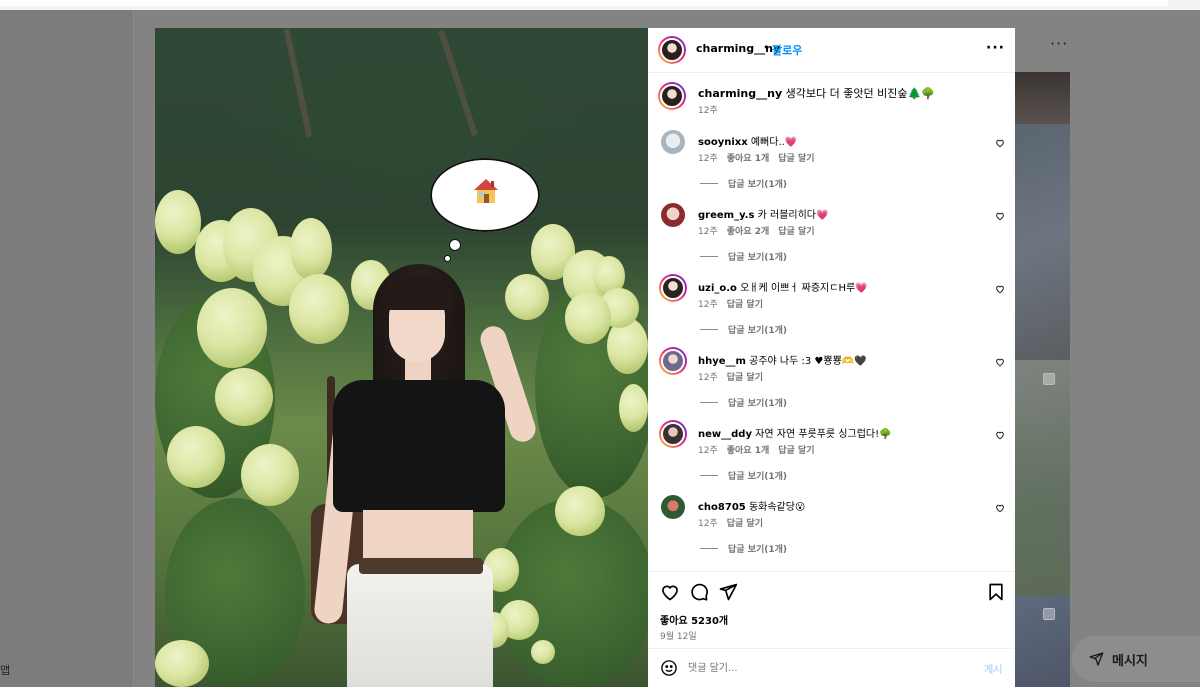 The image size is (1200, 687). What do you see at coordinates (774, 142) in the screenshot?
I see `comment-body: 예뻐다..💗` at bounding box center [774, 142].